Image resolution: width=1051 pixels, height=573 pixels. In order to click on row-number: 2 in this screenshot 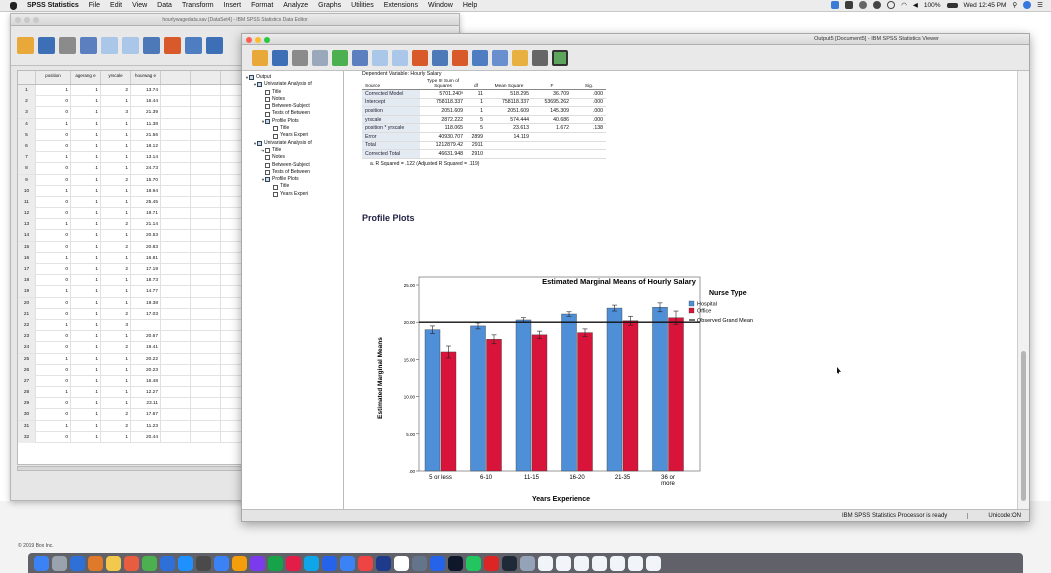, I will do `click(27, 102)`.